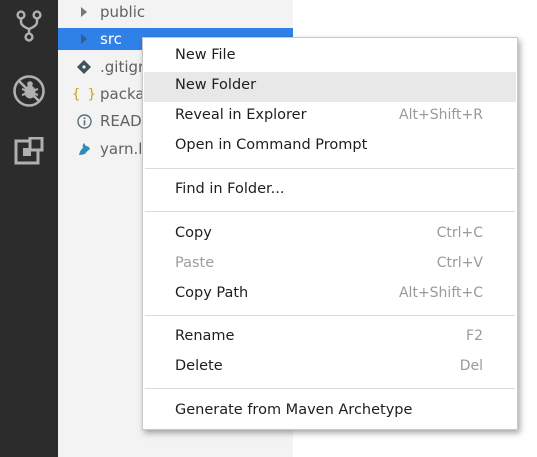  I want to click on tree-item-label: public, so click(123, 12).